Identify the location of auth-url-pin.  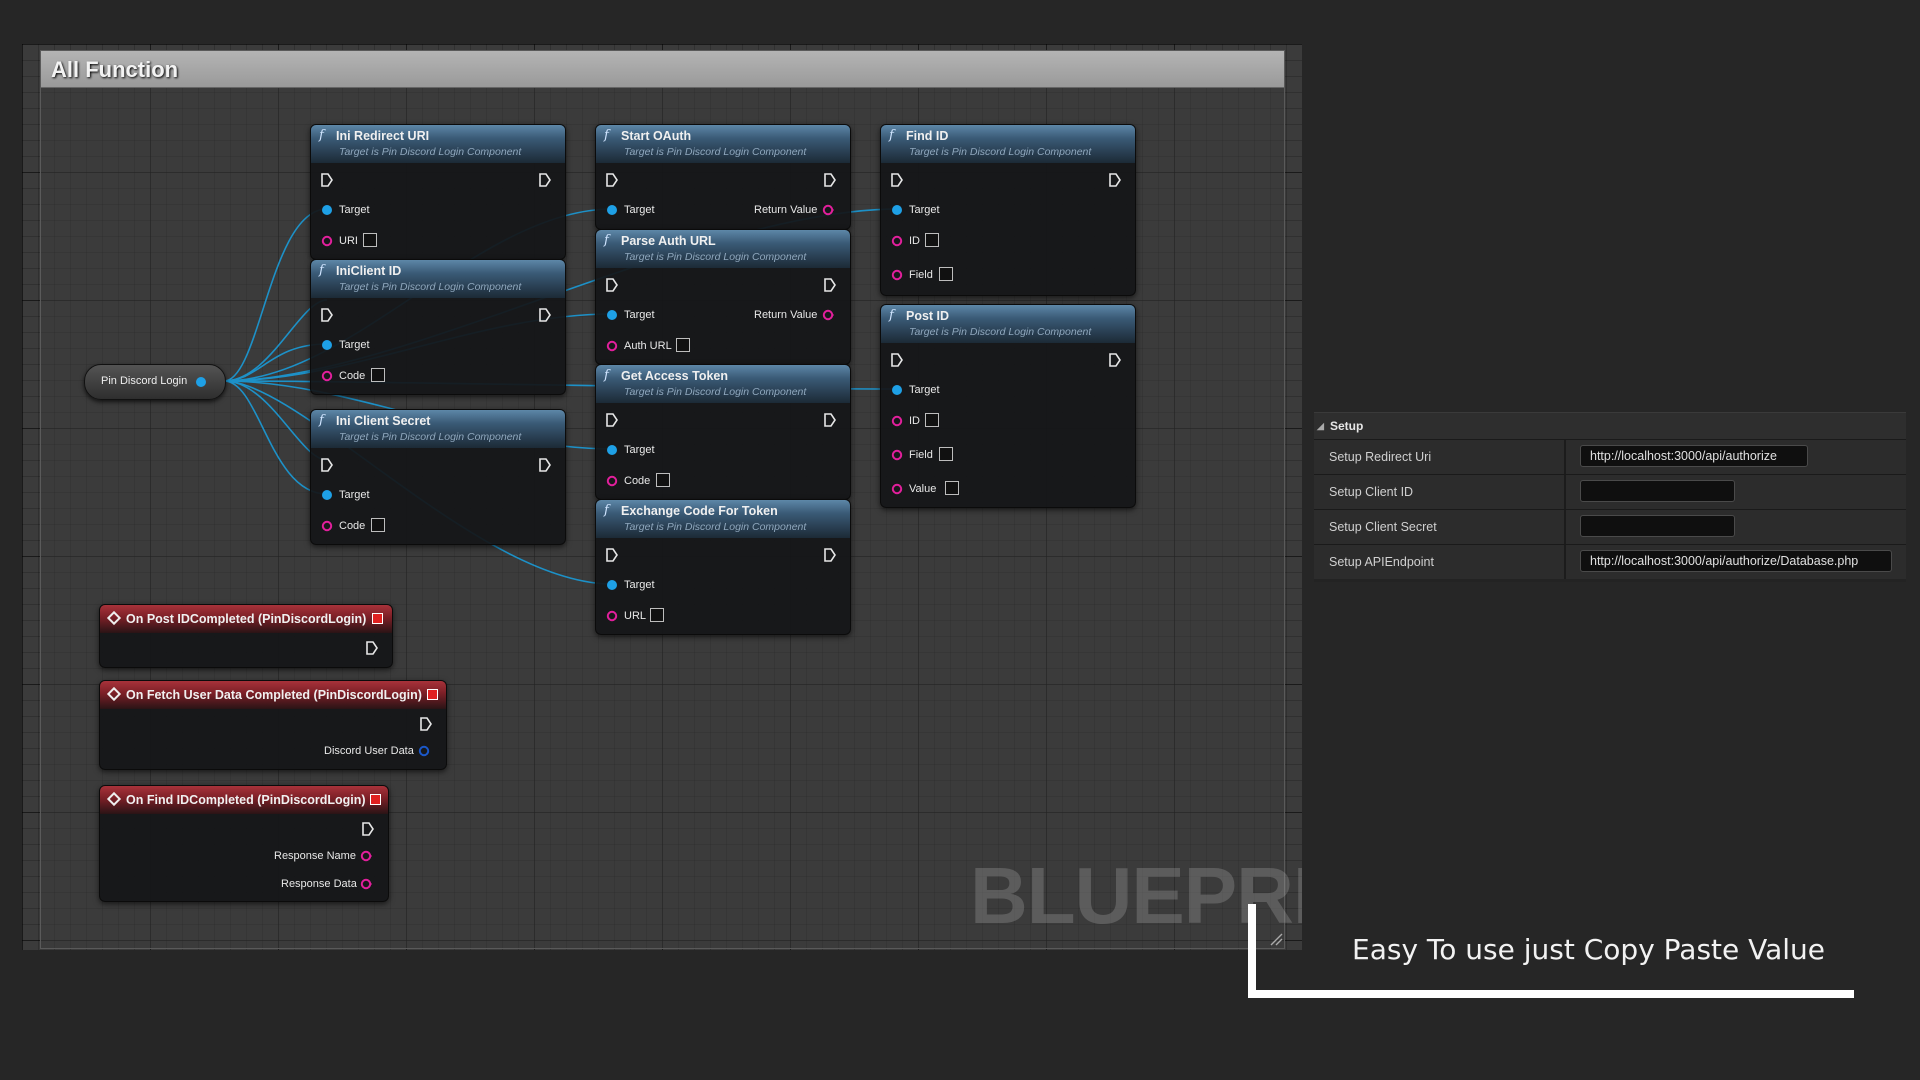
(612, 346).